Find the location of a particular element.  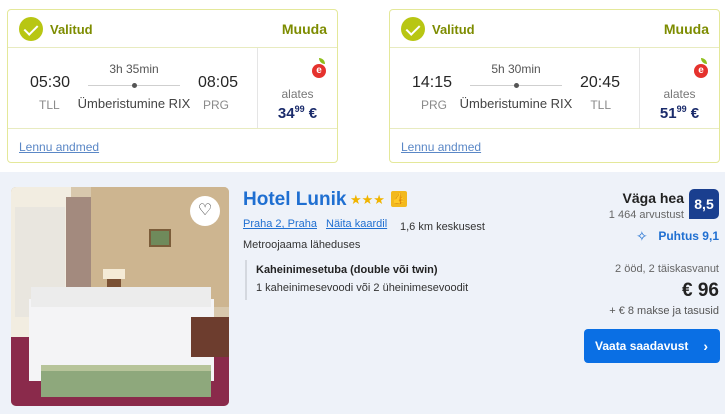

distance-from-center: 1,6 km keskusest is located at coordinates (442, 227).